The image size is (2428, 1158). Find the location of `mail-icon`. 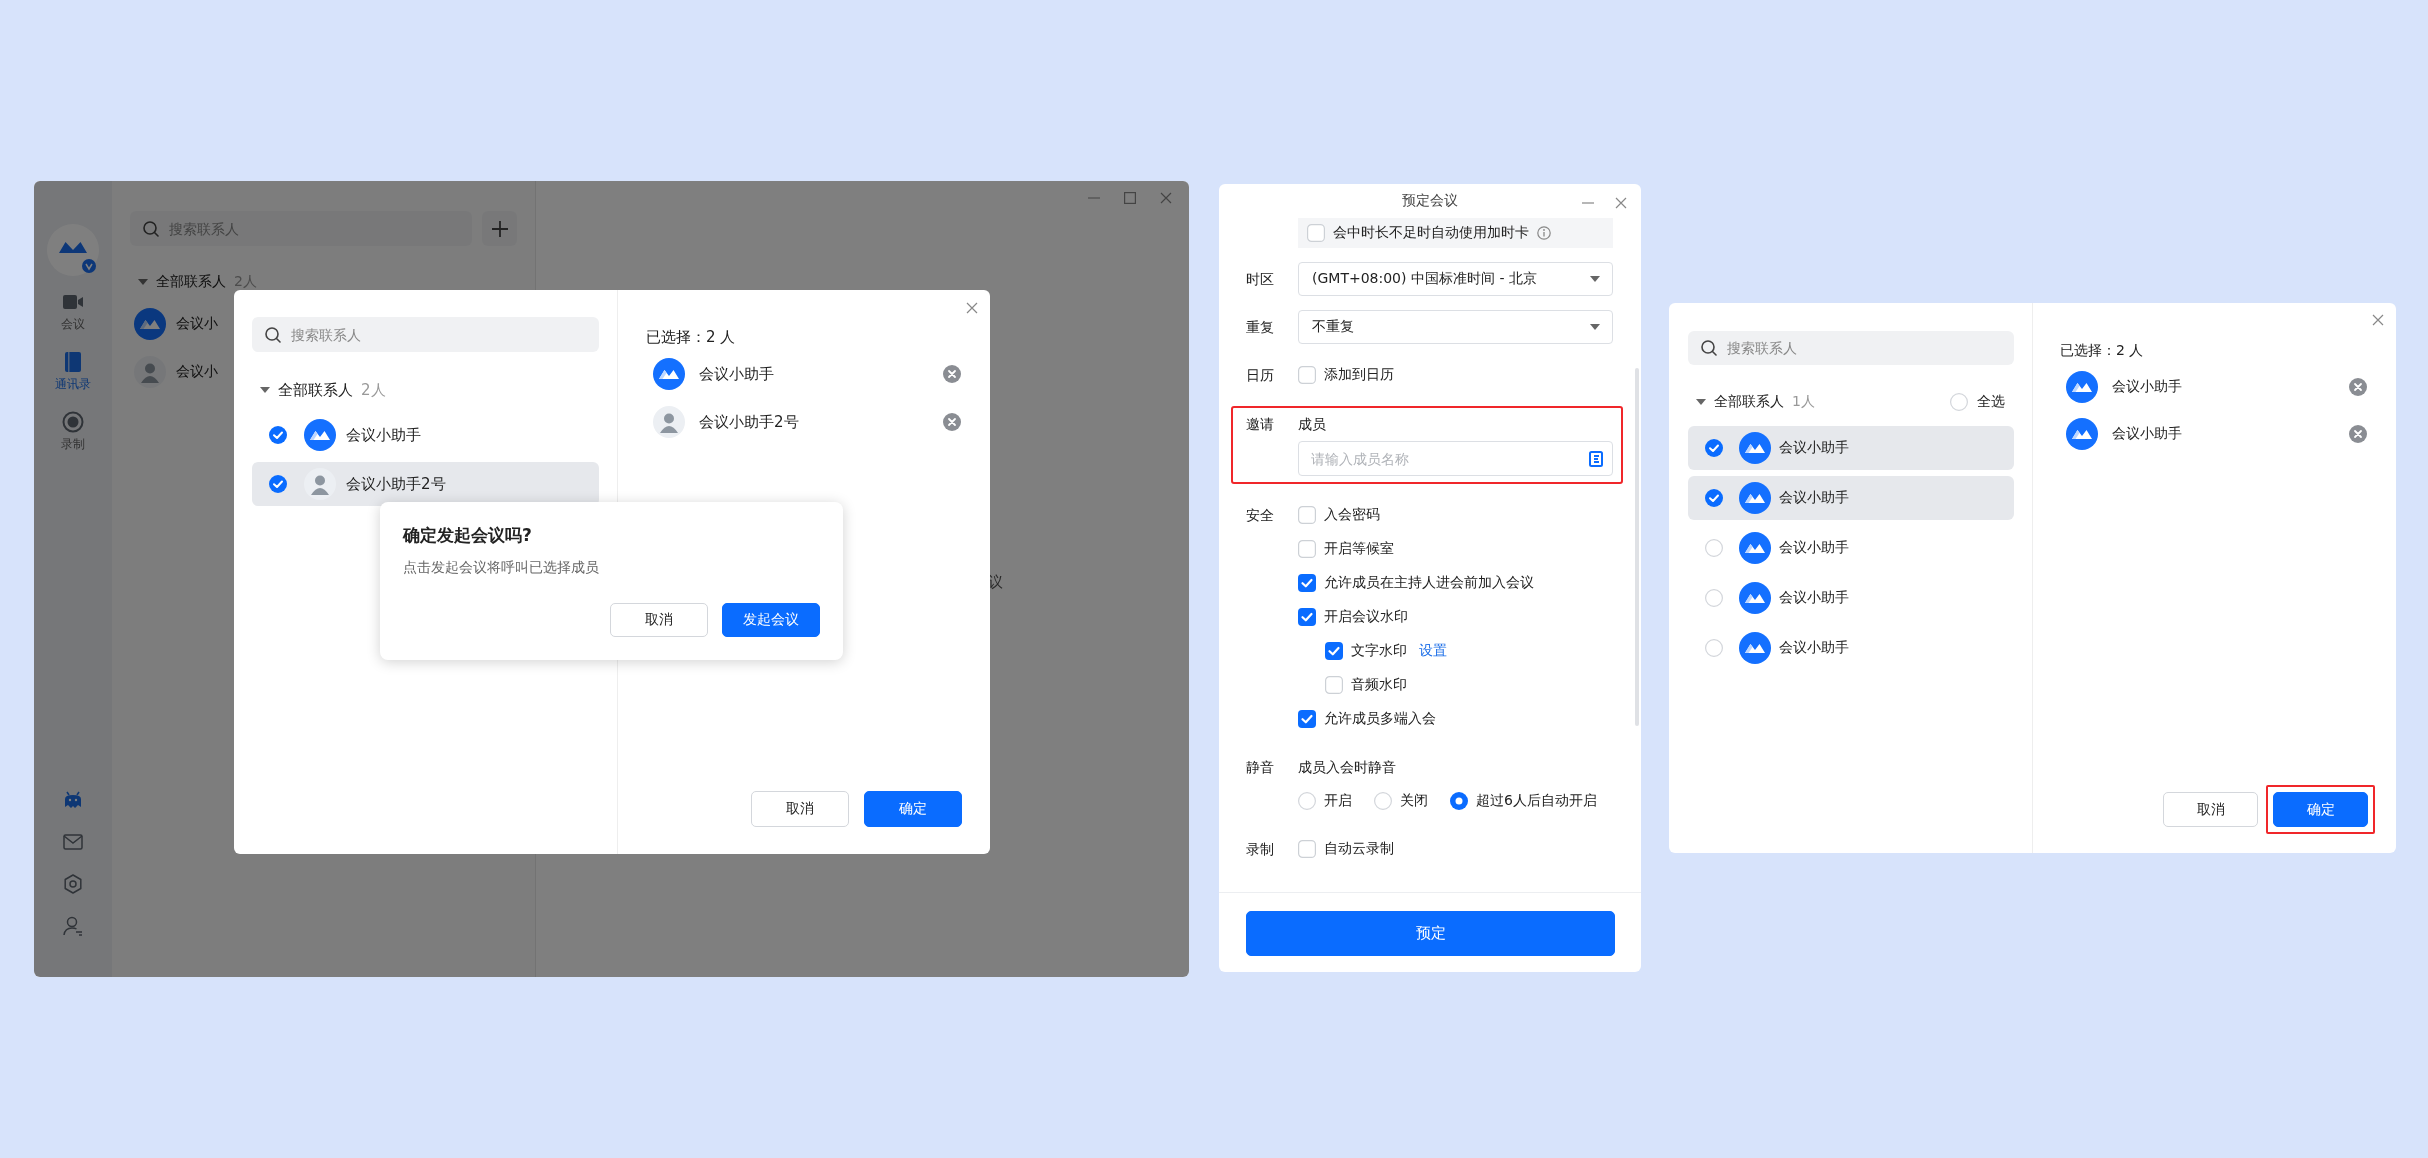

mail-icon is located at coordinates (73, 842).